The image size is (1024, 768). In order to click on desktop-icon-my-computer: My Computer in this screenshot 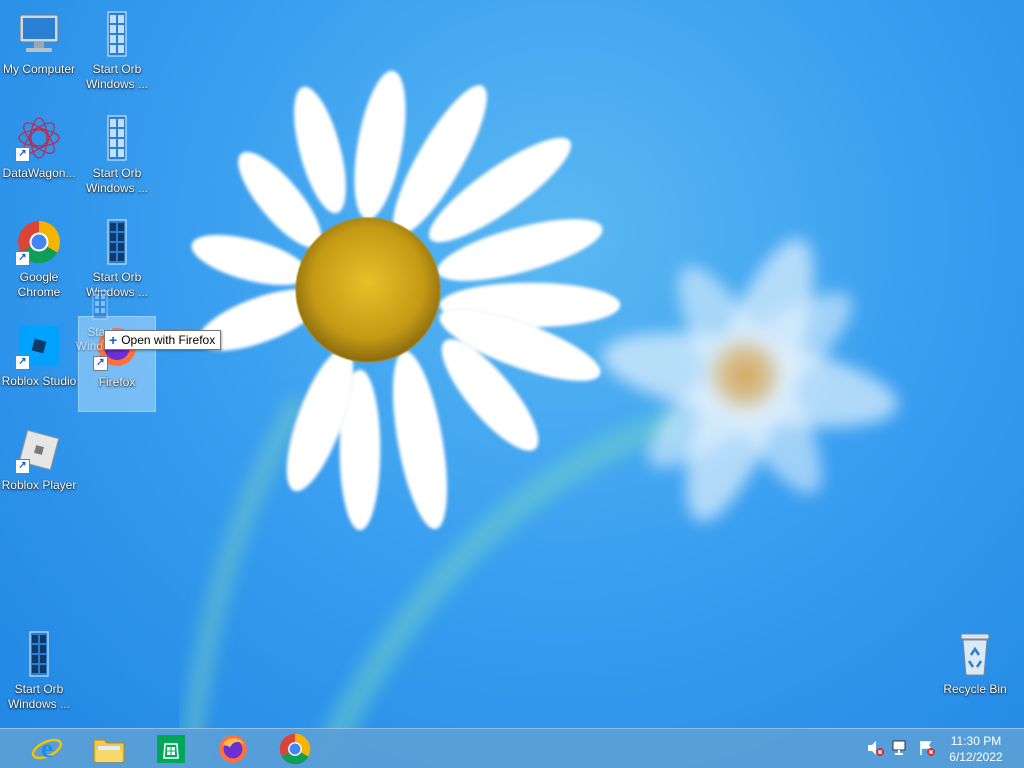, I will do `click(39, 52)`.